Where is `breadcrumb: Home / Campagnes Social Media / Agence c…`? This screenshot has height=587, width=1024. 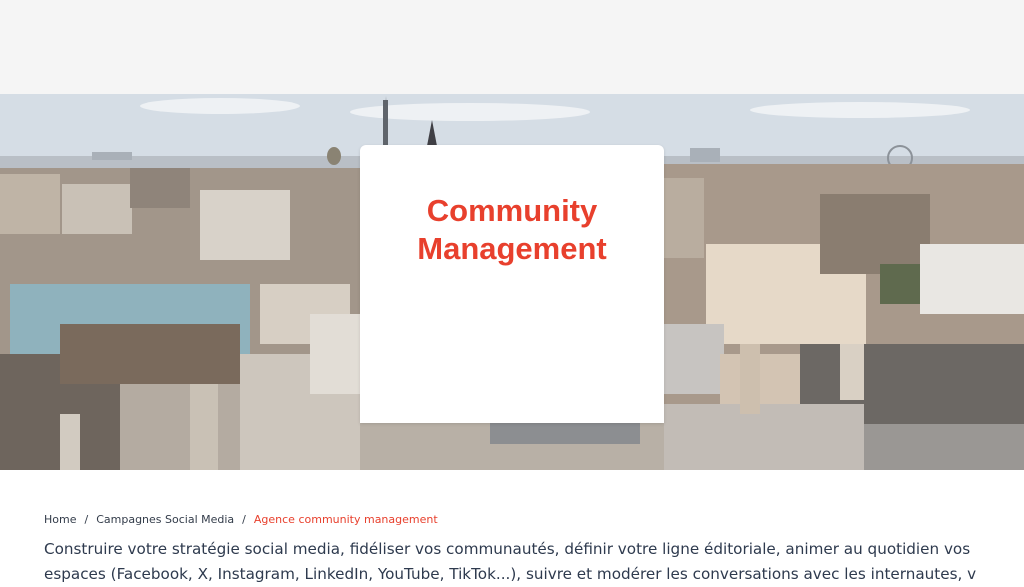
breadcrumb: Home / Campagnes Social Media / Agence c… is located at coordinates (241, 519).